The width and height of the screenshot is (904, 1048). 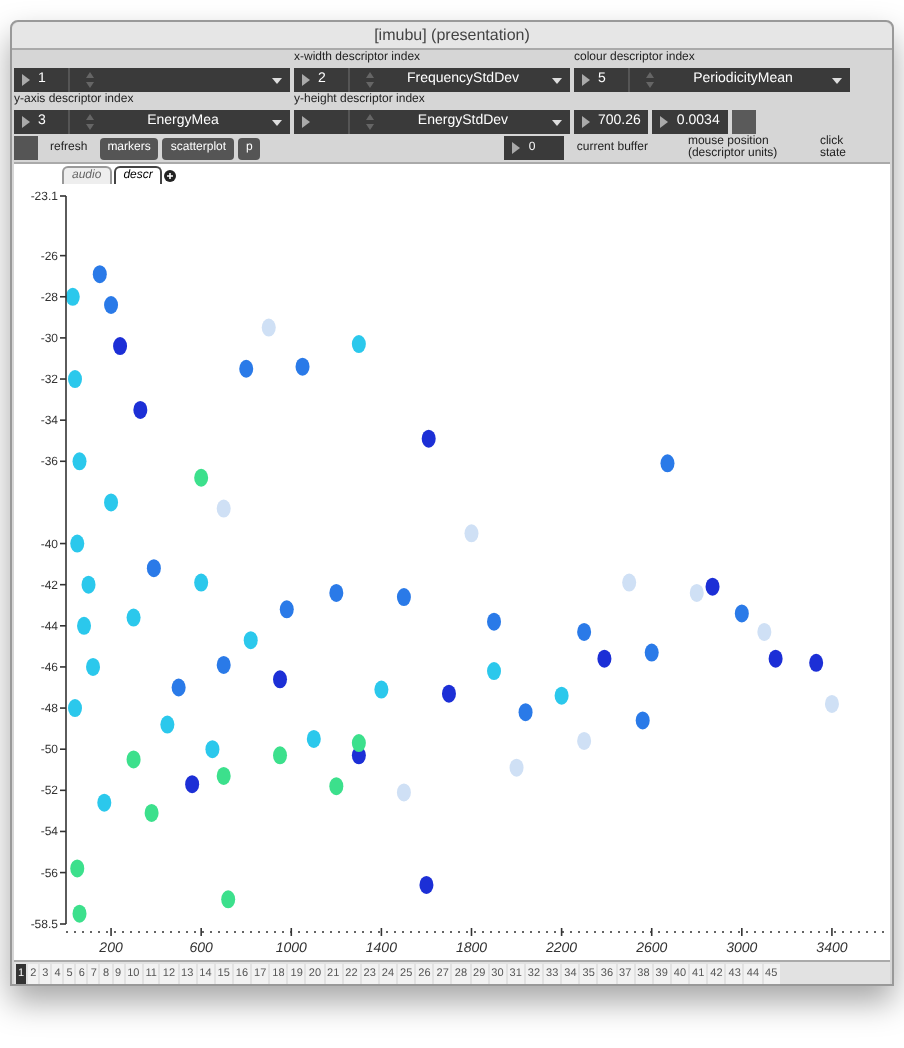 I want to click on add-icon, so click(x=170, y=176).